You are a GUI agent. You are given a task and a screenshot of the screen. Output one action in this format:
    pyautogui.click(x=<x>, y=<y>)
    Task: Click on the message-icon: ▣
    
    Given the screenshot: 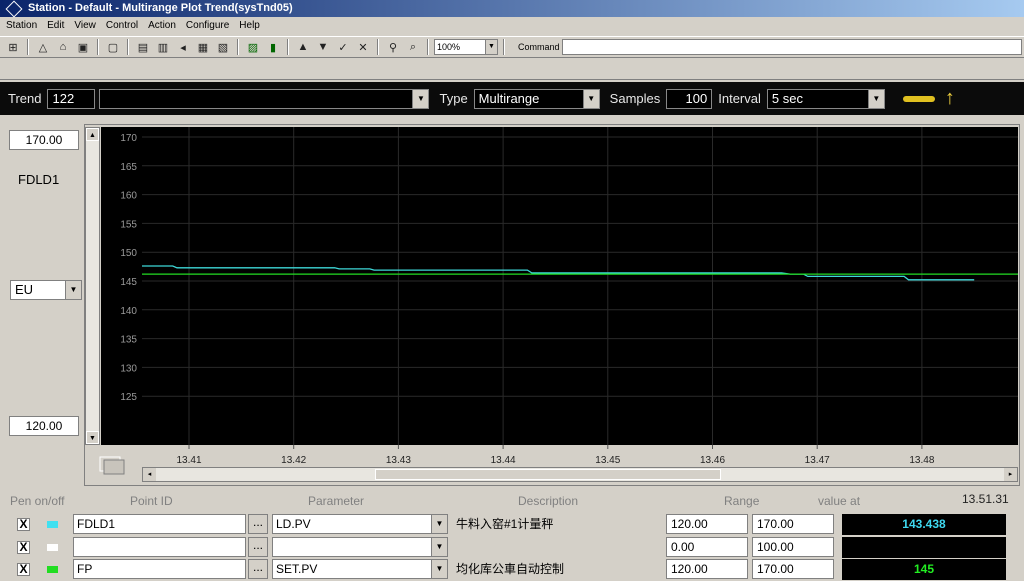 What is the action you would take?
    pyautogui.click(x=83, y=47)
    